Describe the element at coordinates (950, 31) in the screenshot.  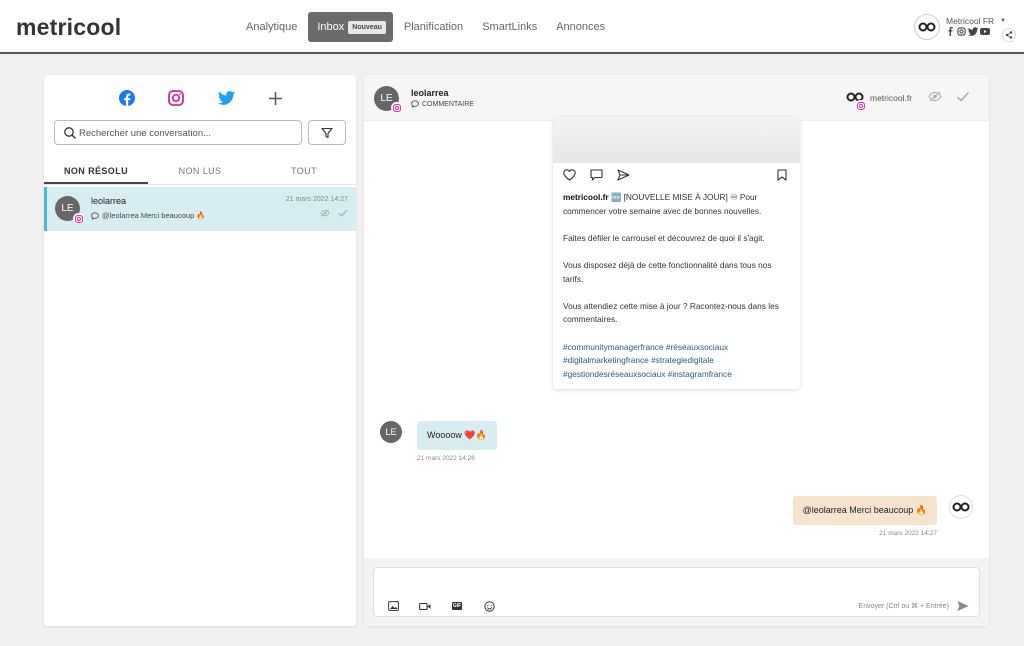
I see `facebook-small-icon` at that location.